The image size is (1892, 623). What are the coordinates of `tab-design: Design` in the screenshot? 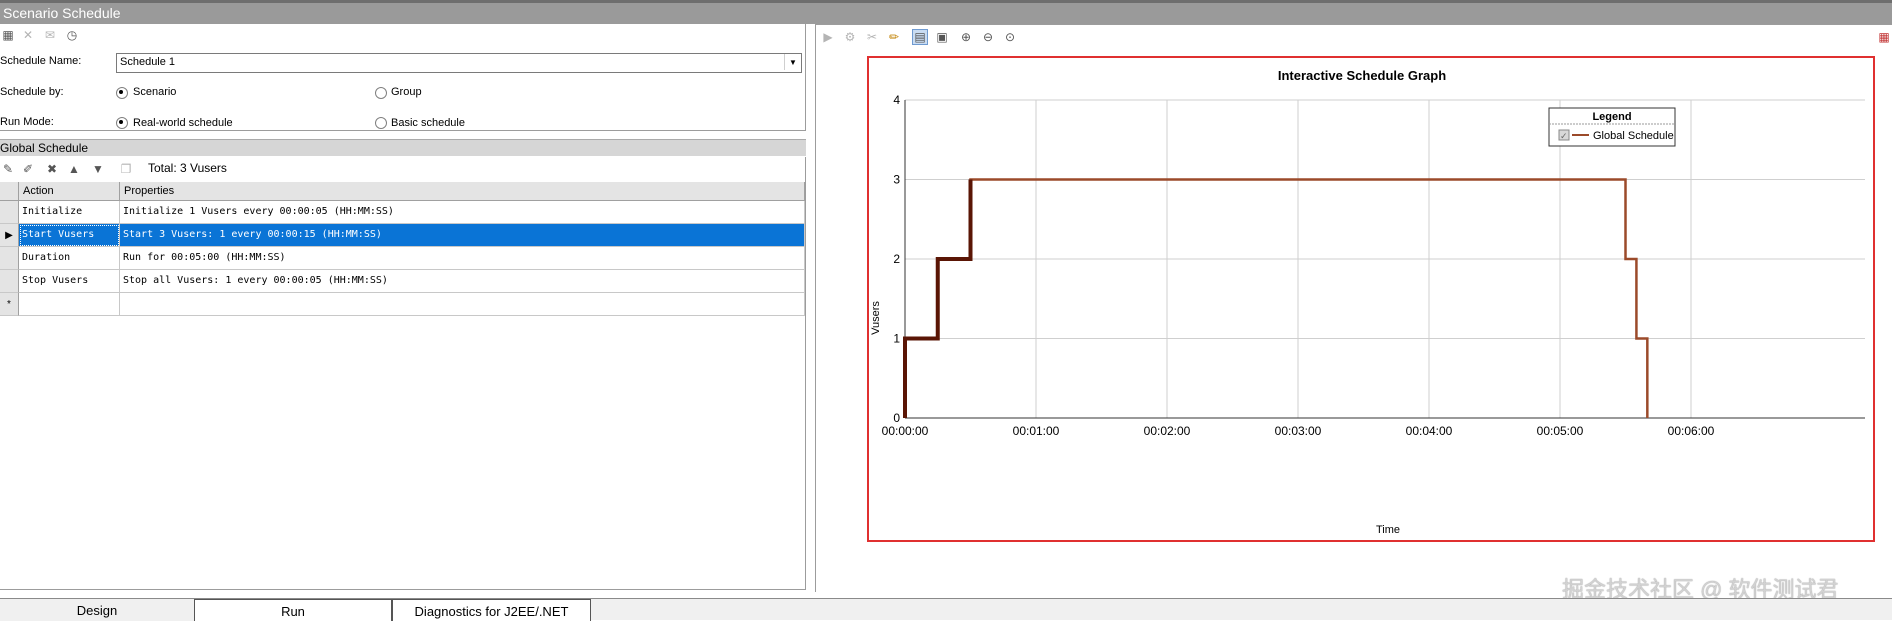 It's located at (97, 610).